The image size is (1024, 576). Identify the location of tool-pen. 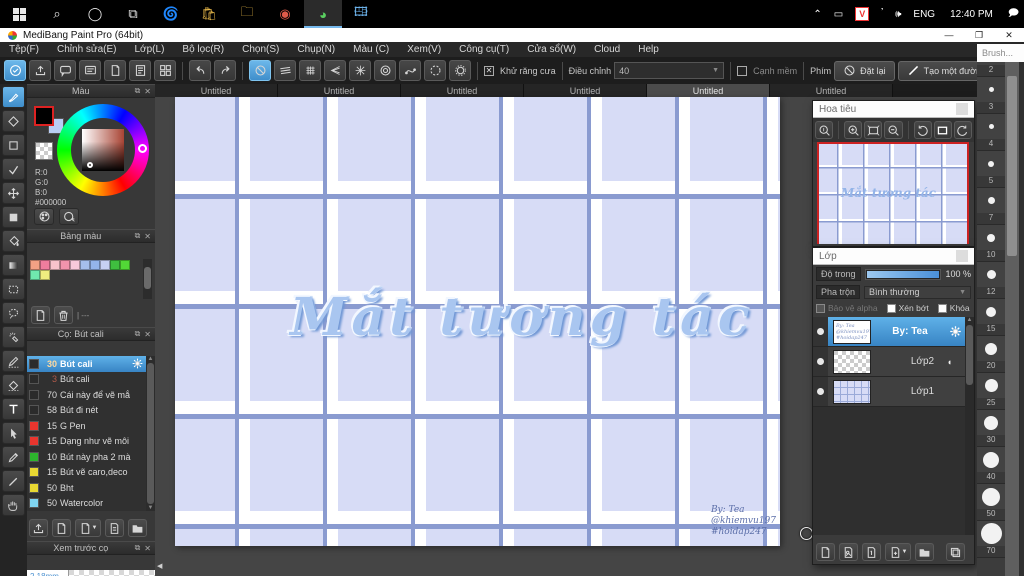
(13, 481).